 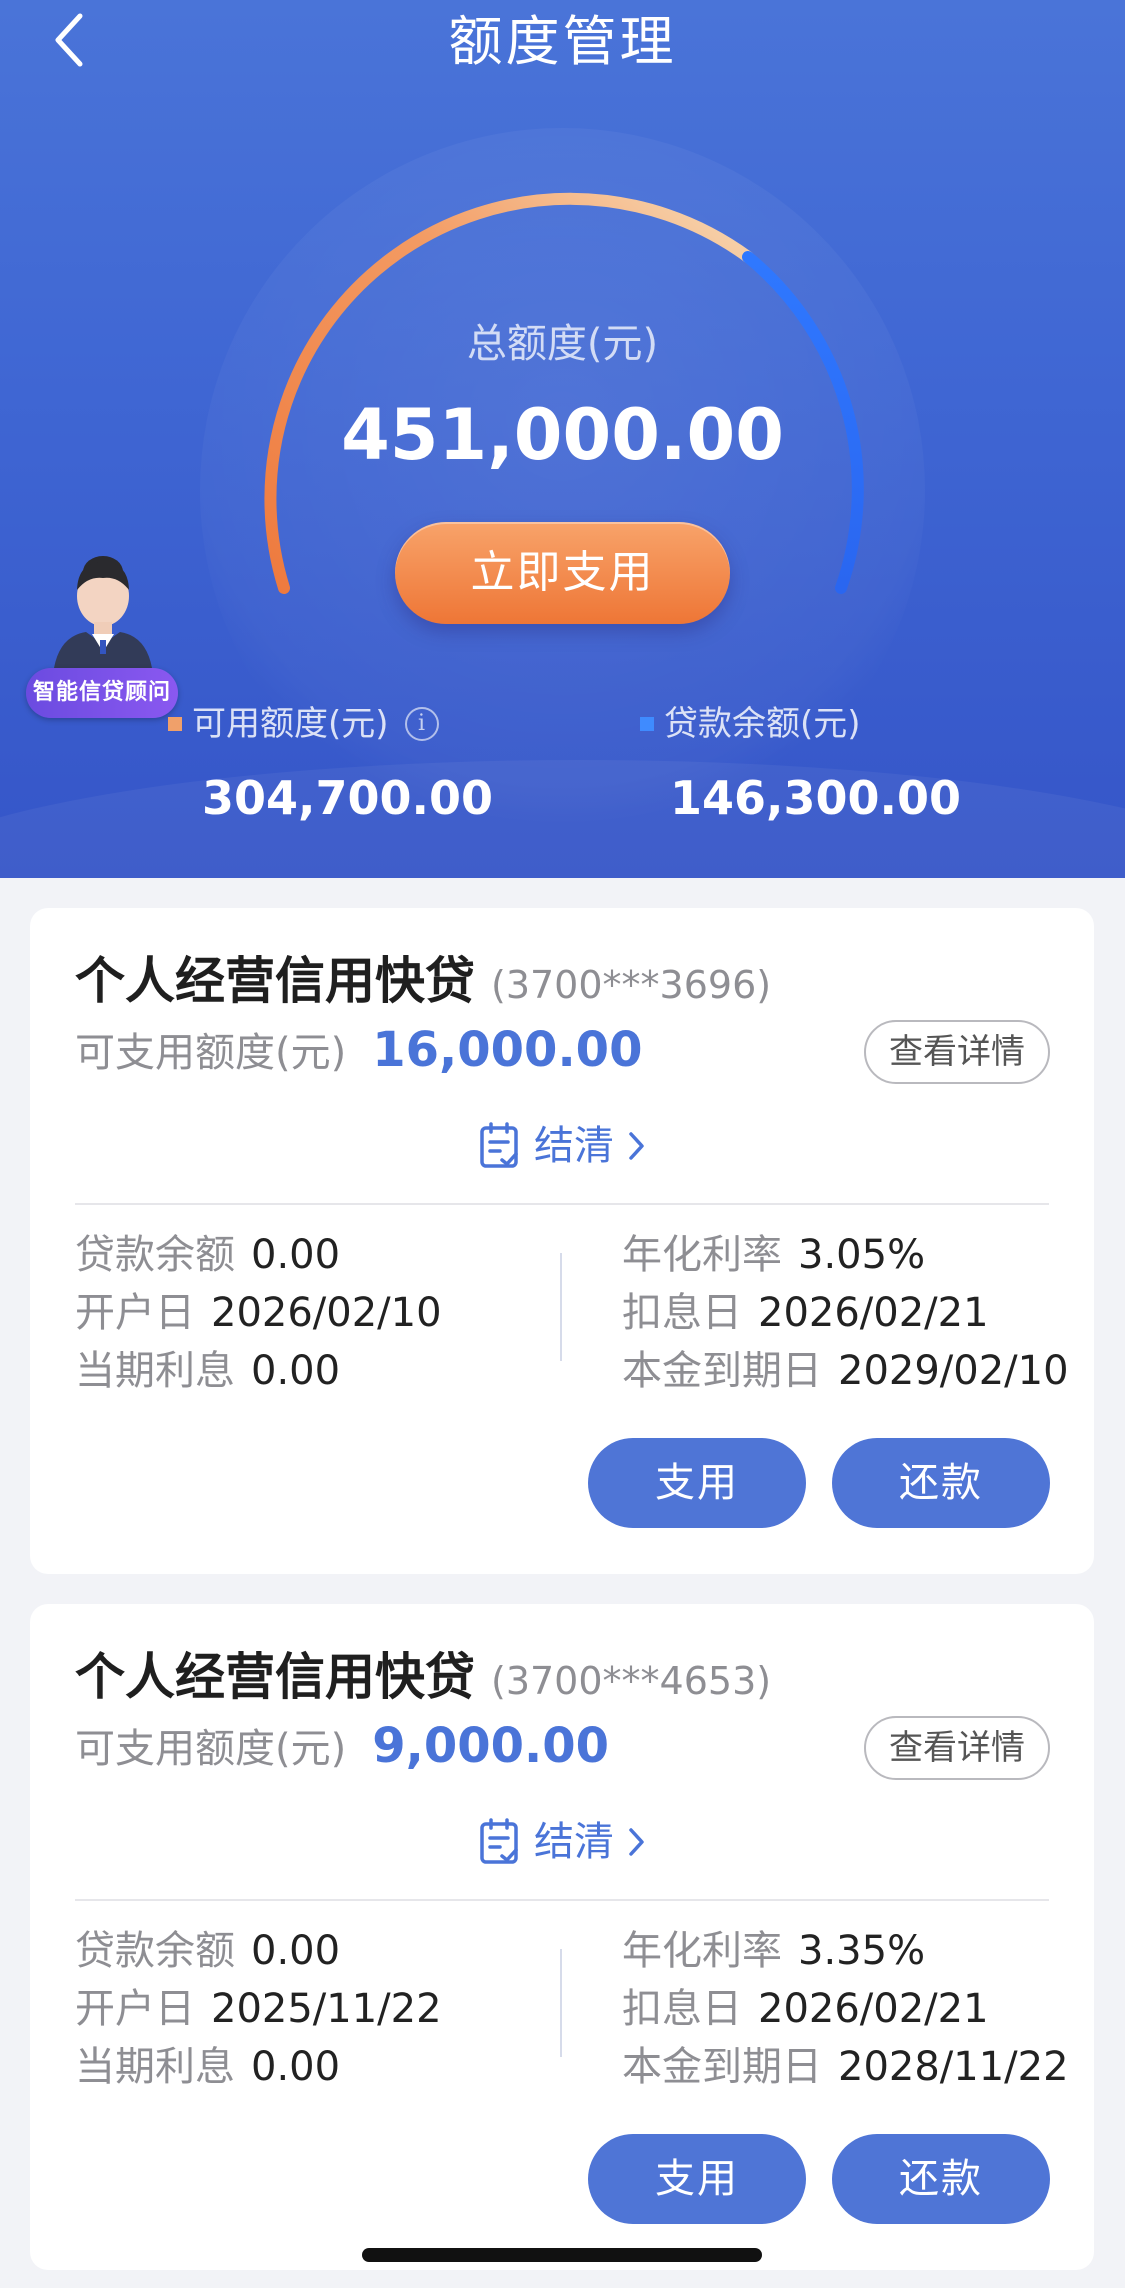 I want to click on available-quota-value: 16,000.00, so click(x=507, y=1050).